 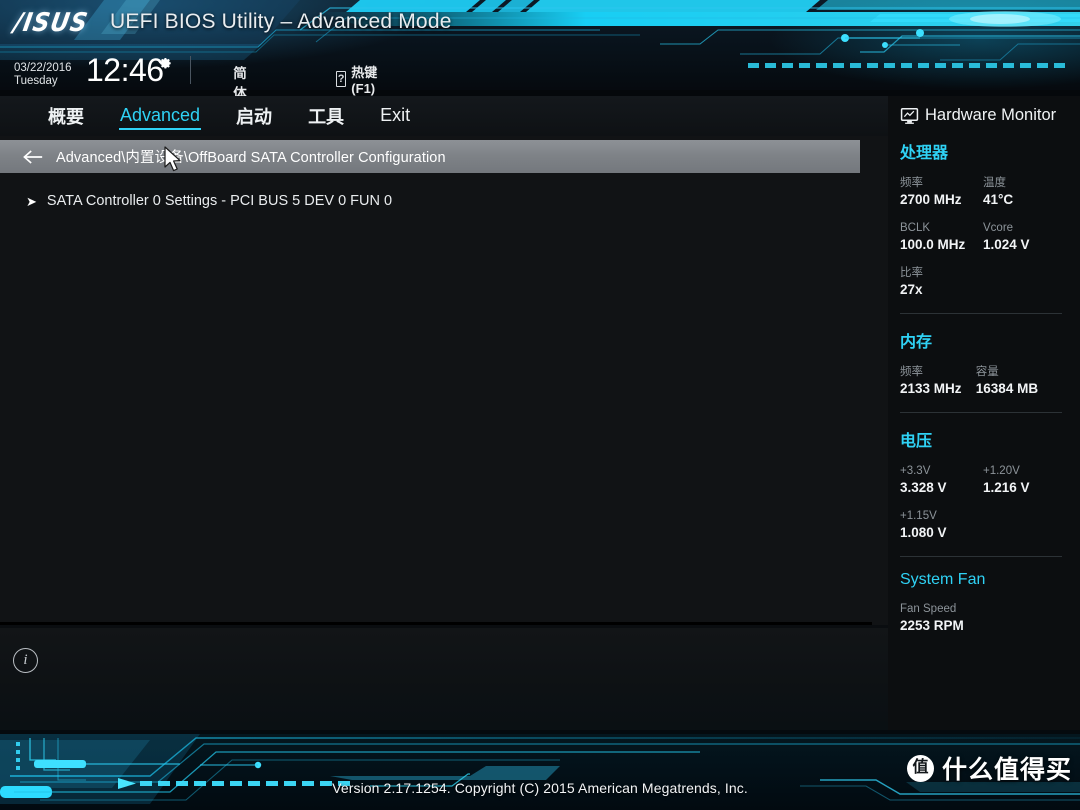 I want to click on date-block: 03/22/2016 Tuesday, so click(x=43, y=75).